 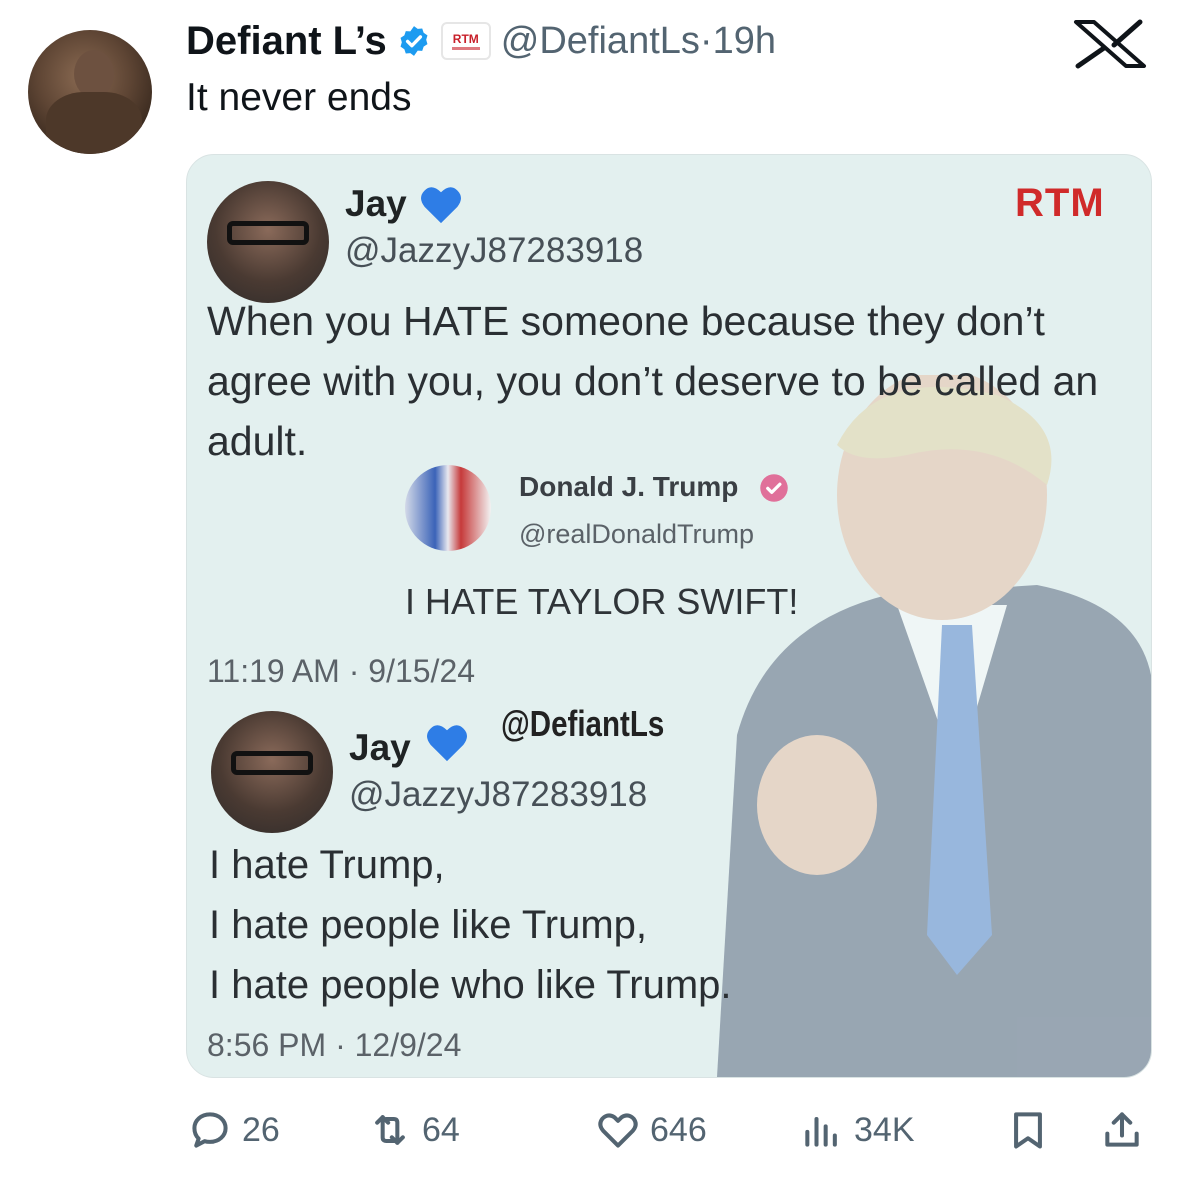 What do you see at coordinates (884, 1129) in the screenshot?
I see `views-count: 34K` at bounding box center [884, 1129].